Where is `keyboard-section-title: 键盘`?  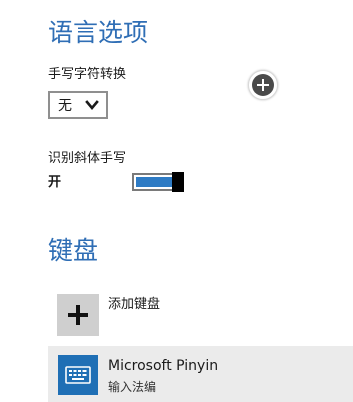 keyboard-section-title: 键盘 is located at coordinates (73, 250).